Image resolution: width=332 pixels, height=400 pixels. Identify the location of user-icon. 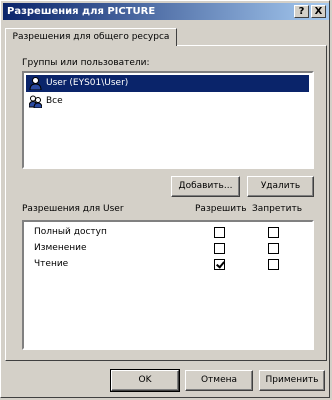
(35, 83).